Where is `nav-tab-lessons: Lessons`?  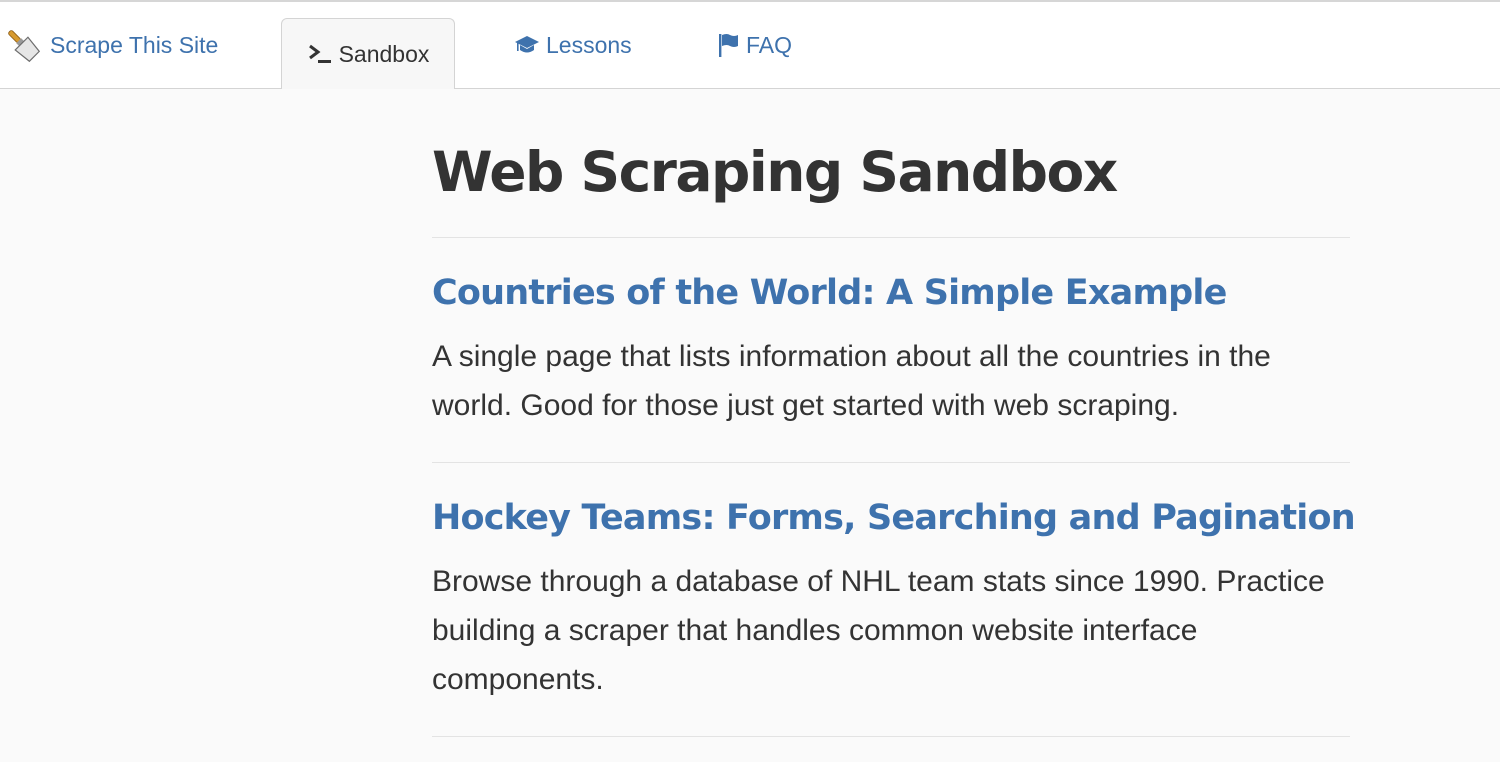 nav-tab-lessons: Lessons is located at coordinates (573, 45).